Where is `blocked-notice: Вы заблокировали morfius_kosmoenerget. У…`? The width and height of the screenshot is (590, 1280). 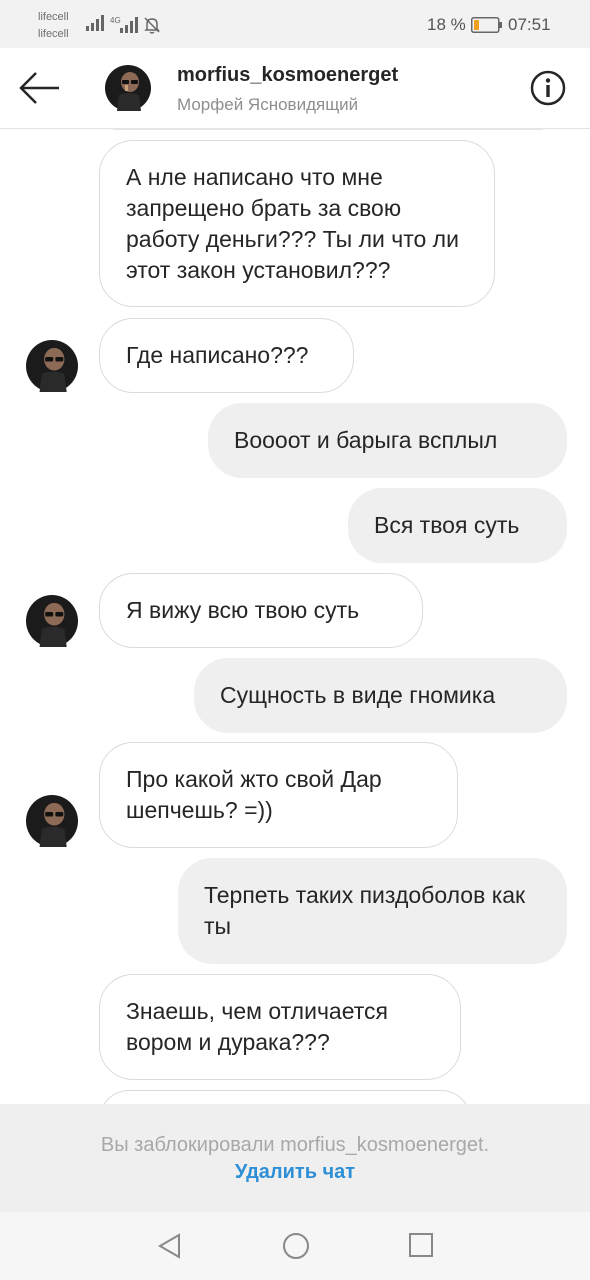 blocked-notice: Вы заблокировали morfius_kosmoenerget. У… is located at coordinates (295, 1158).